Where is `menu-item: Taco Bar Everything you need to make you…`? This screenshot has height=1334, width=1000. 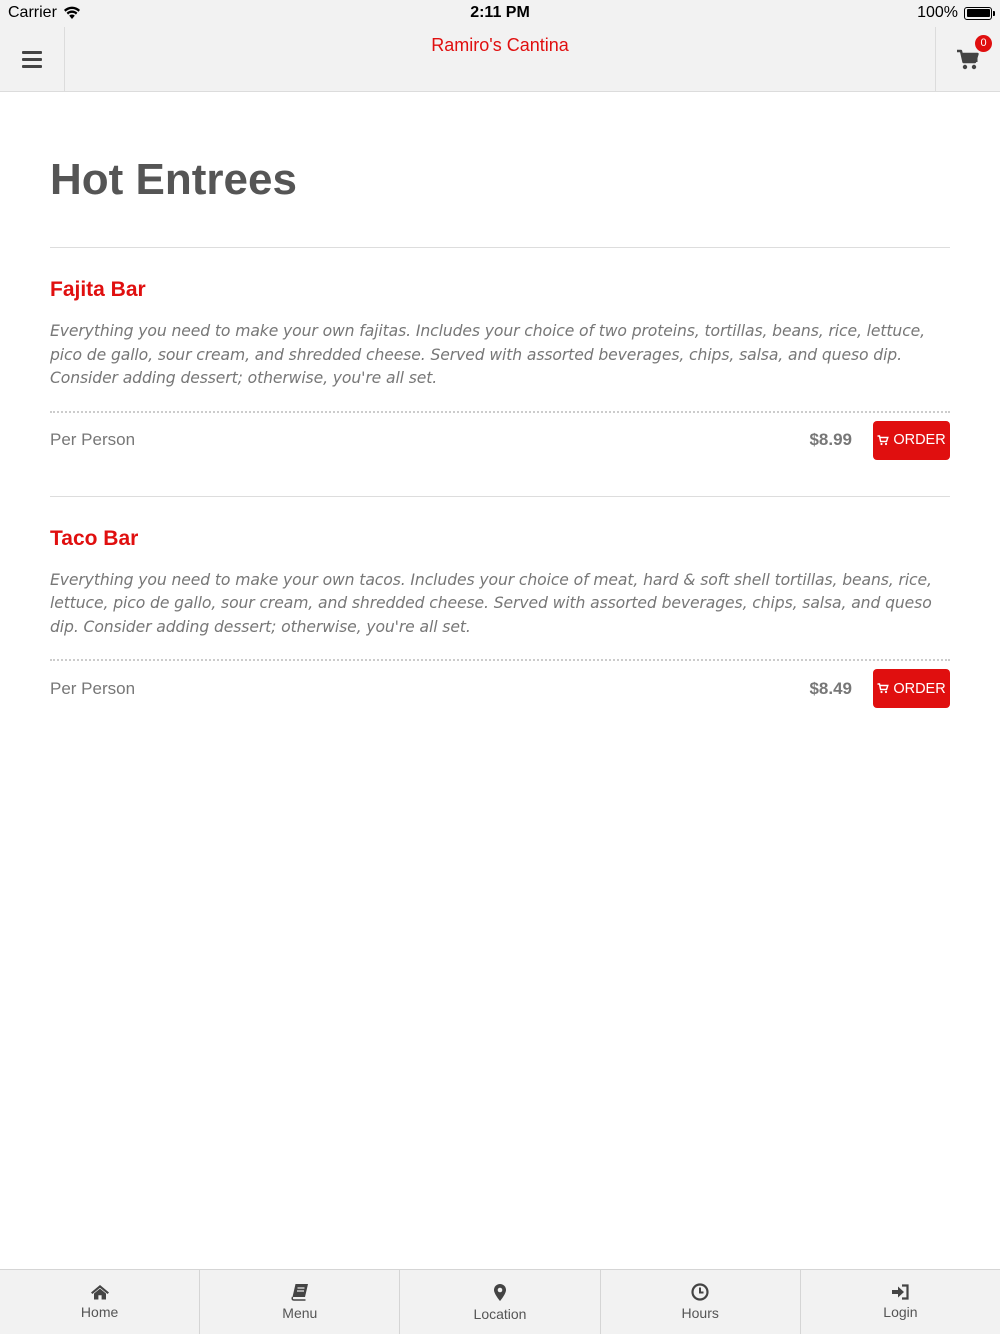 menu-item: Taco Bar Everything you need to make you… is located at coordinates (500, 618).